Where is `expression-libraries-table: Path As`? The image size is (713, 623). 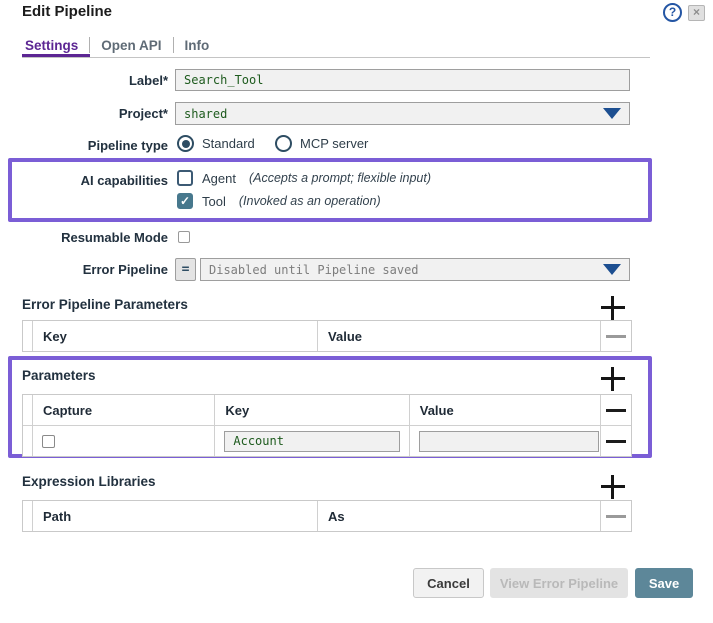 expression-libraries-table: Path As is located at coordinates (327, 516).